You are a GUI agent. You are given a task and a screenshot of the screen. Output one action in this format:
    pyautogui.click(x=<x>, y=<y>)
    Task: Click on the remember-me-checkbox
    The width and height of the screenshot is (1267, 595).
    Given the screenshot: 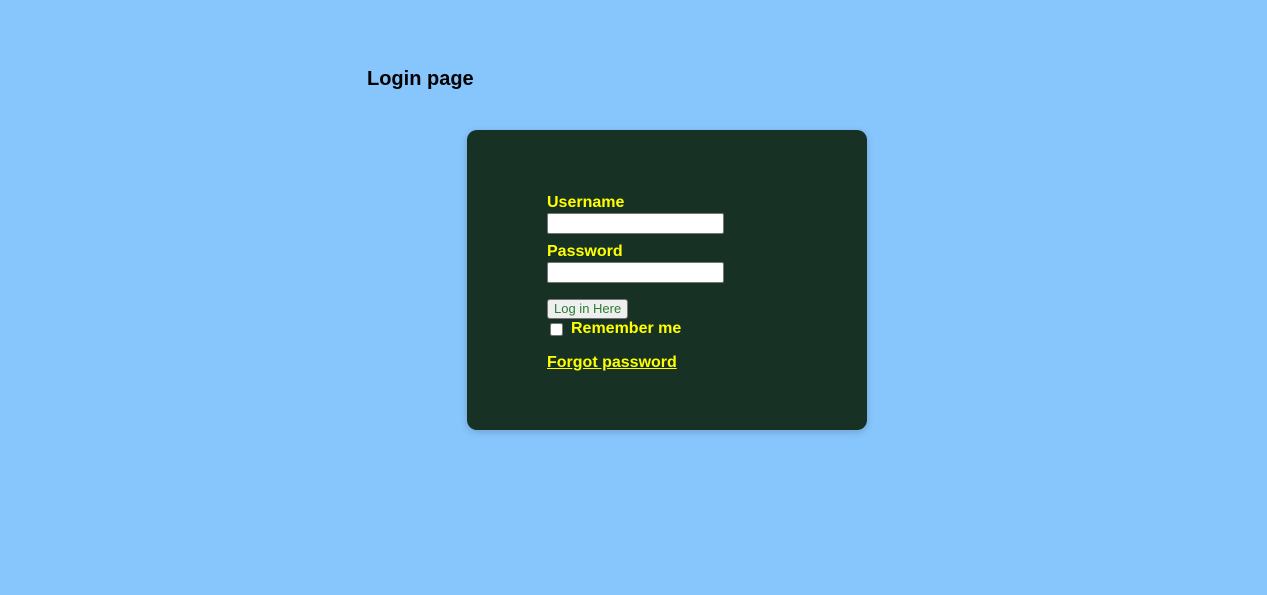 What is the action you would take?
    pyautogui.click(x=556, y=329)
    